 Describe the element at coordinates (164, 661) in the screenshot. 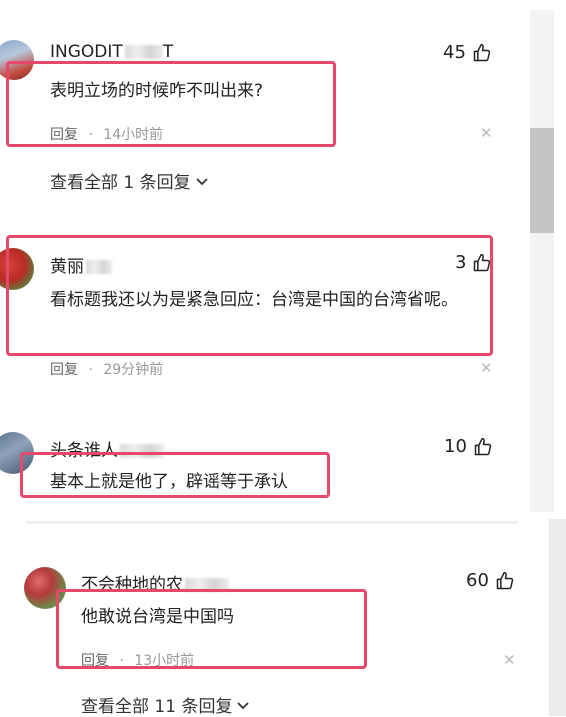

I see `timestamp: 13小时前` at that location.